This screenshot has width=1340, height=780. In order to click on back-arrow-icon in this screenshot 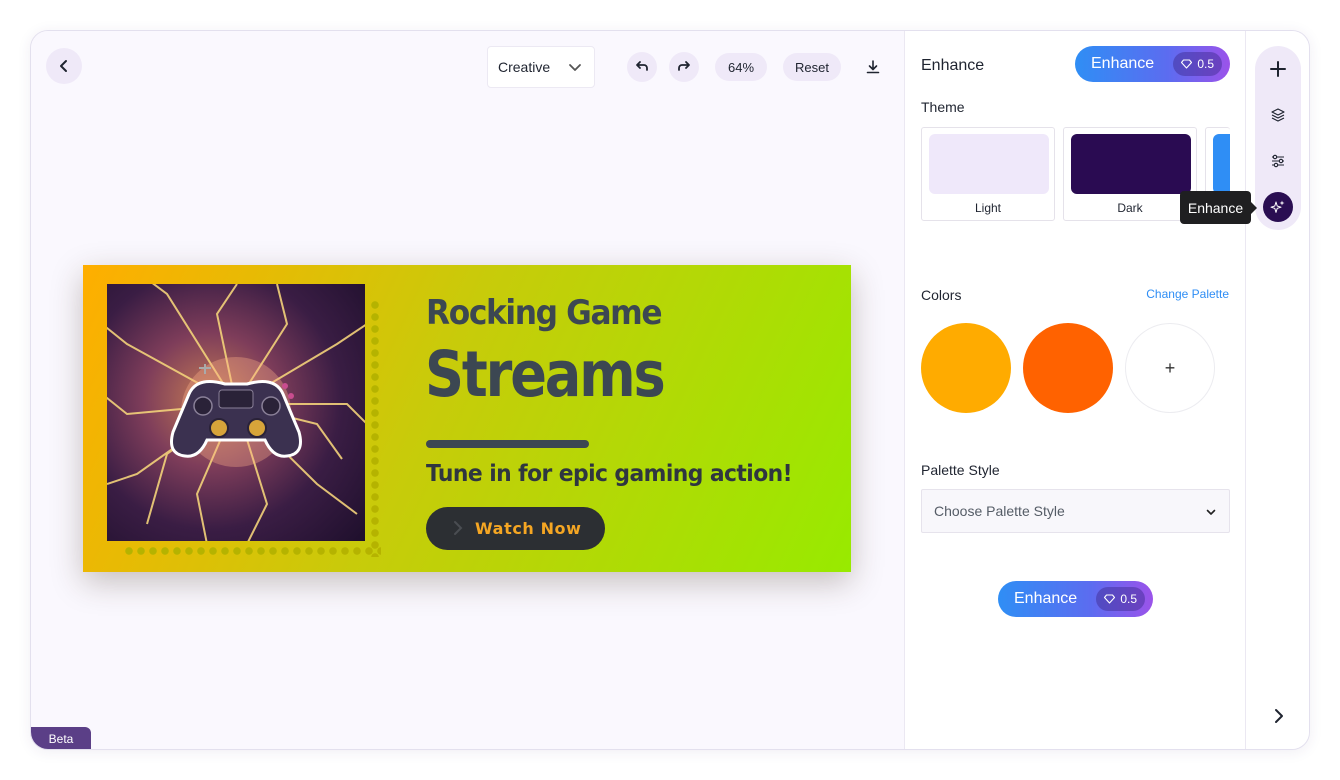, I will do `click(63, 66)`.